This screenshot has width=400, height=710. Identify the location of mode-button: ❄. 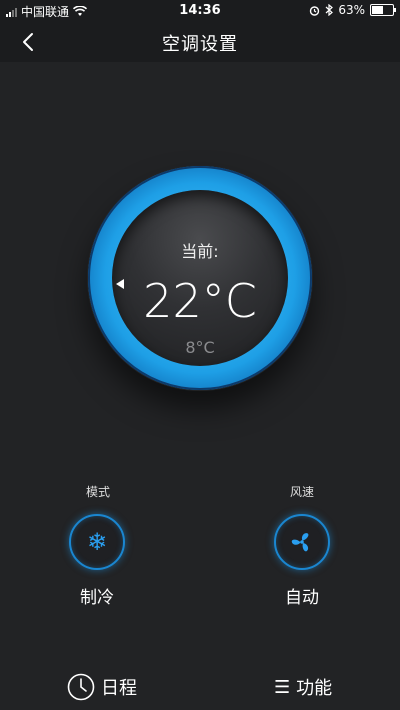
(97, 542).